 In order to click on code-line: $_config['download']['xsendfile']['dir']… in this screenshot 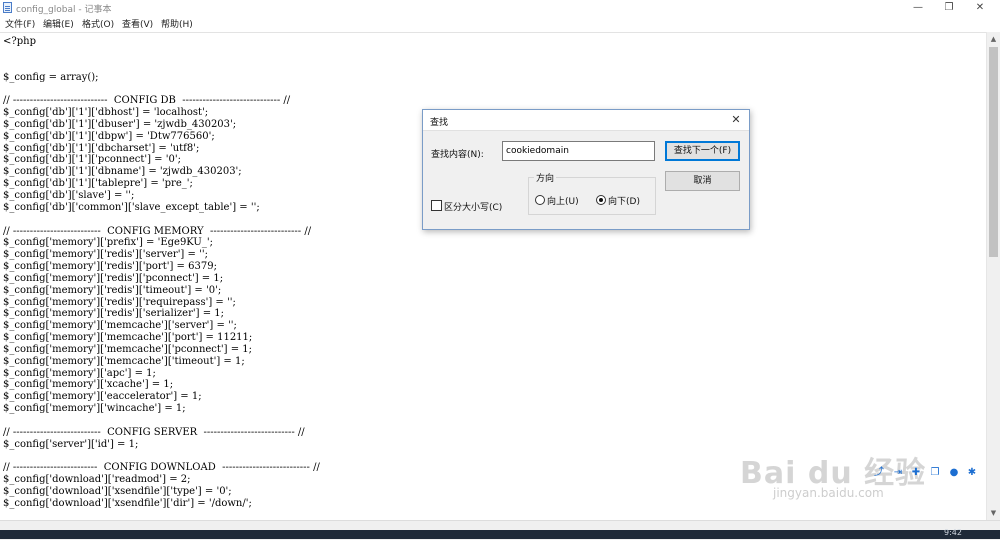, I will do `click(127, 503)`.